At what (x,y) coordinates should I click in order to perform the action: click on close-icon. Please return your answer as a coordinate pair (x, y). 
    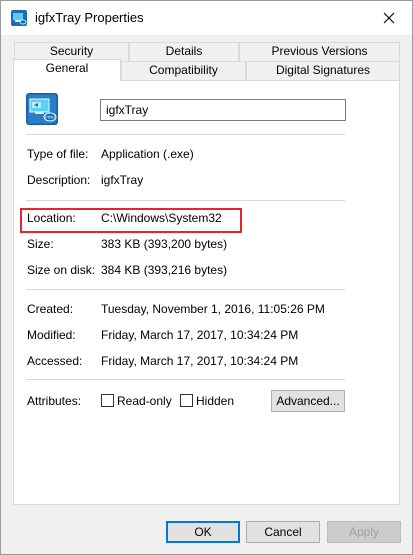
    Looking at the image, I should click on (389, 18).